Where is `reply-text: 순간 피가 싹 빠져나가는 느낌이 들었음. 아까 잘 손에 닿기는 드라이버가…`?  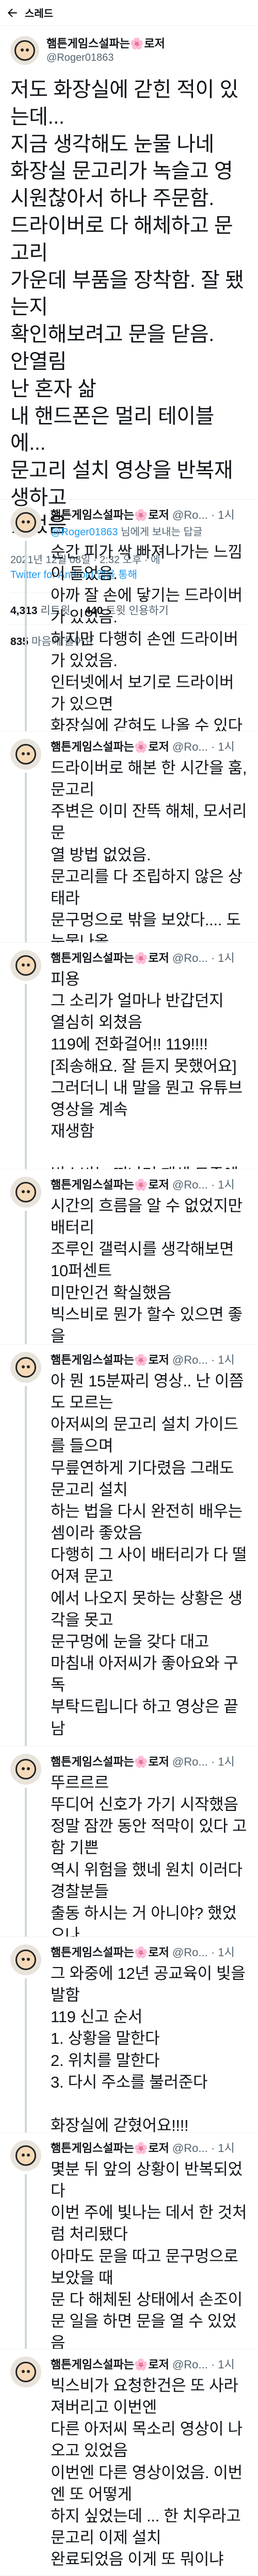
reply-text: 순간 피가 싹 빠져나가는 느낌이 들었음. 아까 잘 손에 닿기는 드라이버가… is located at coordinates (147, 638).